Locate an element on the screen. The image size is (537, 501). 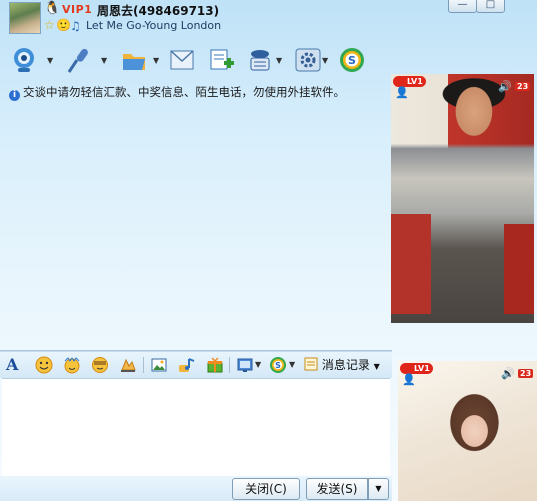
music-icon is located at coordinates (187, 365).